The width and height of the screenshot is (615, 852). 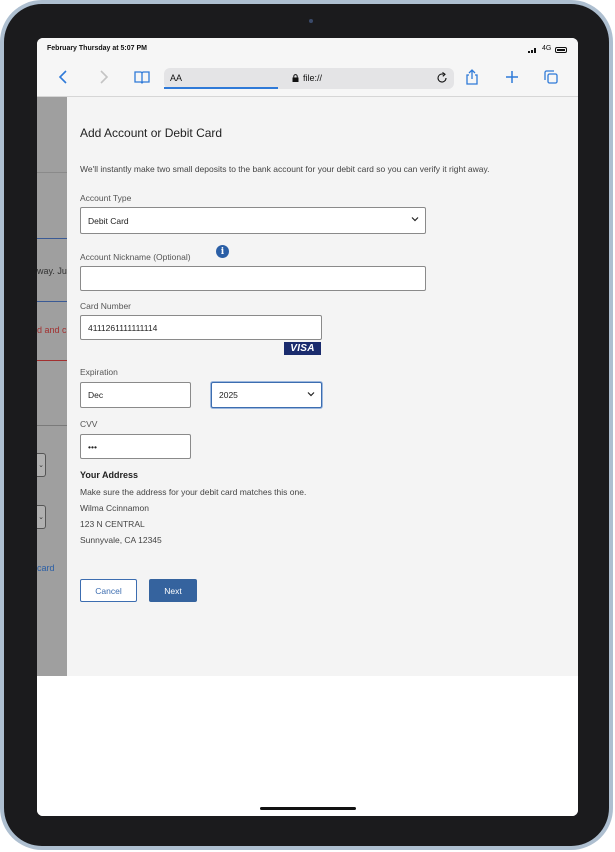 I want to click on signal-icon, so click(x=533, y=50).